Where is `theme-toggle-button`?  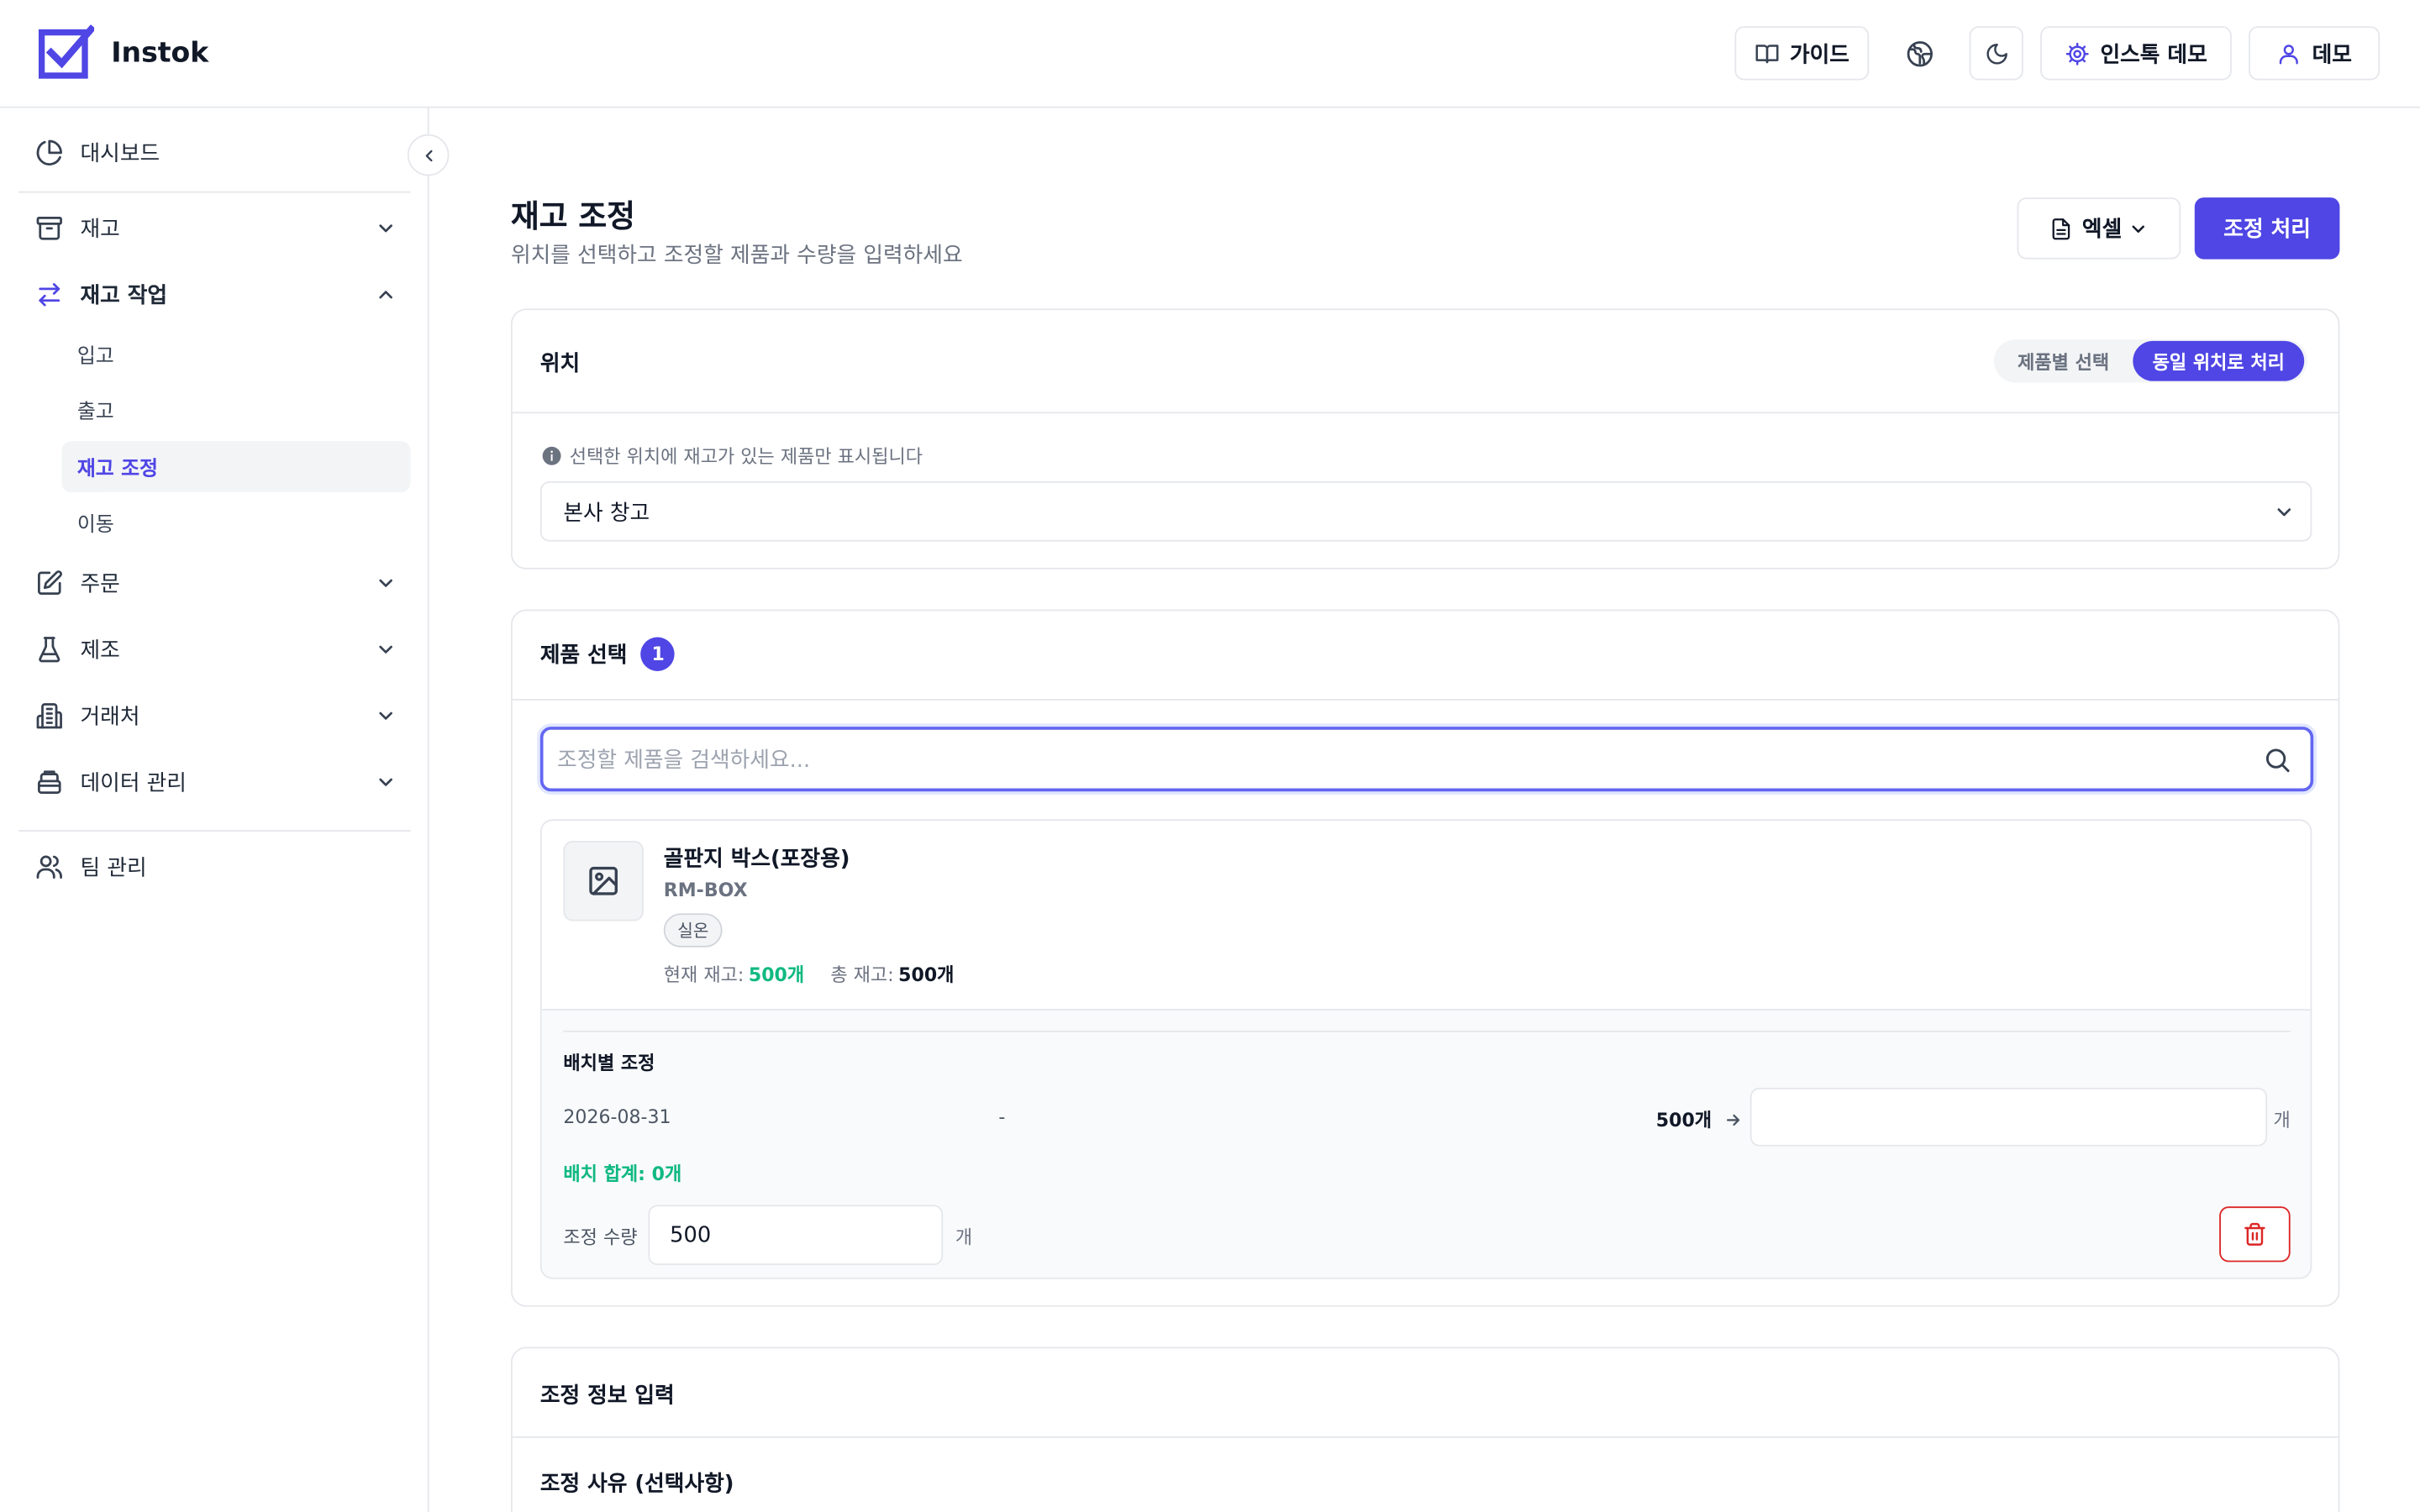
theme-toggle-button is located at coordinates (1996, 53).